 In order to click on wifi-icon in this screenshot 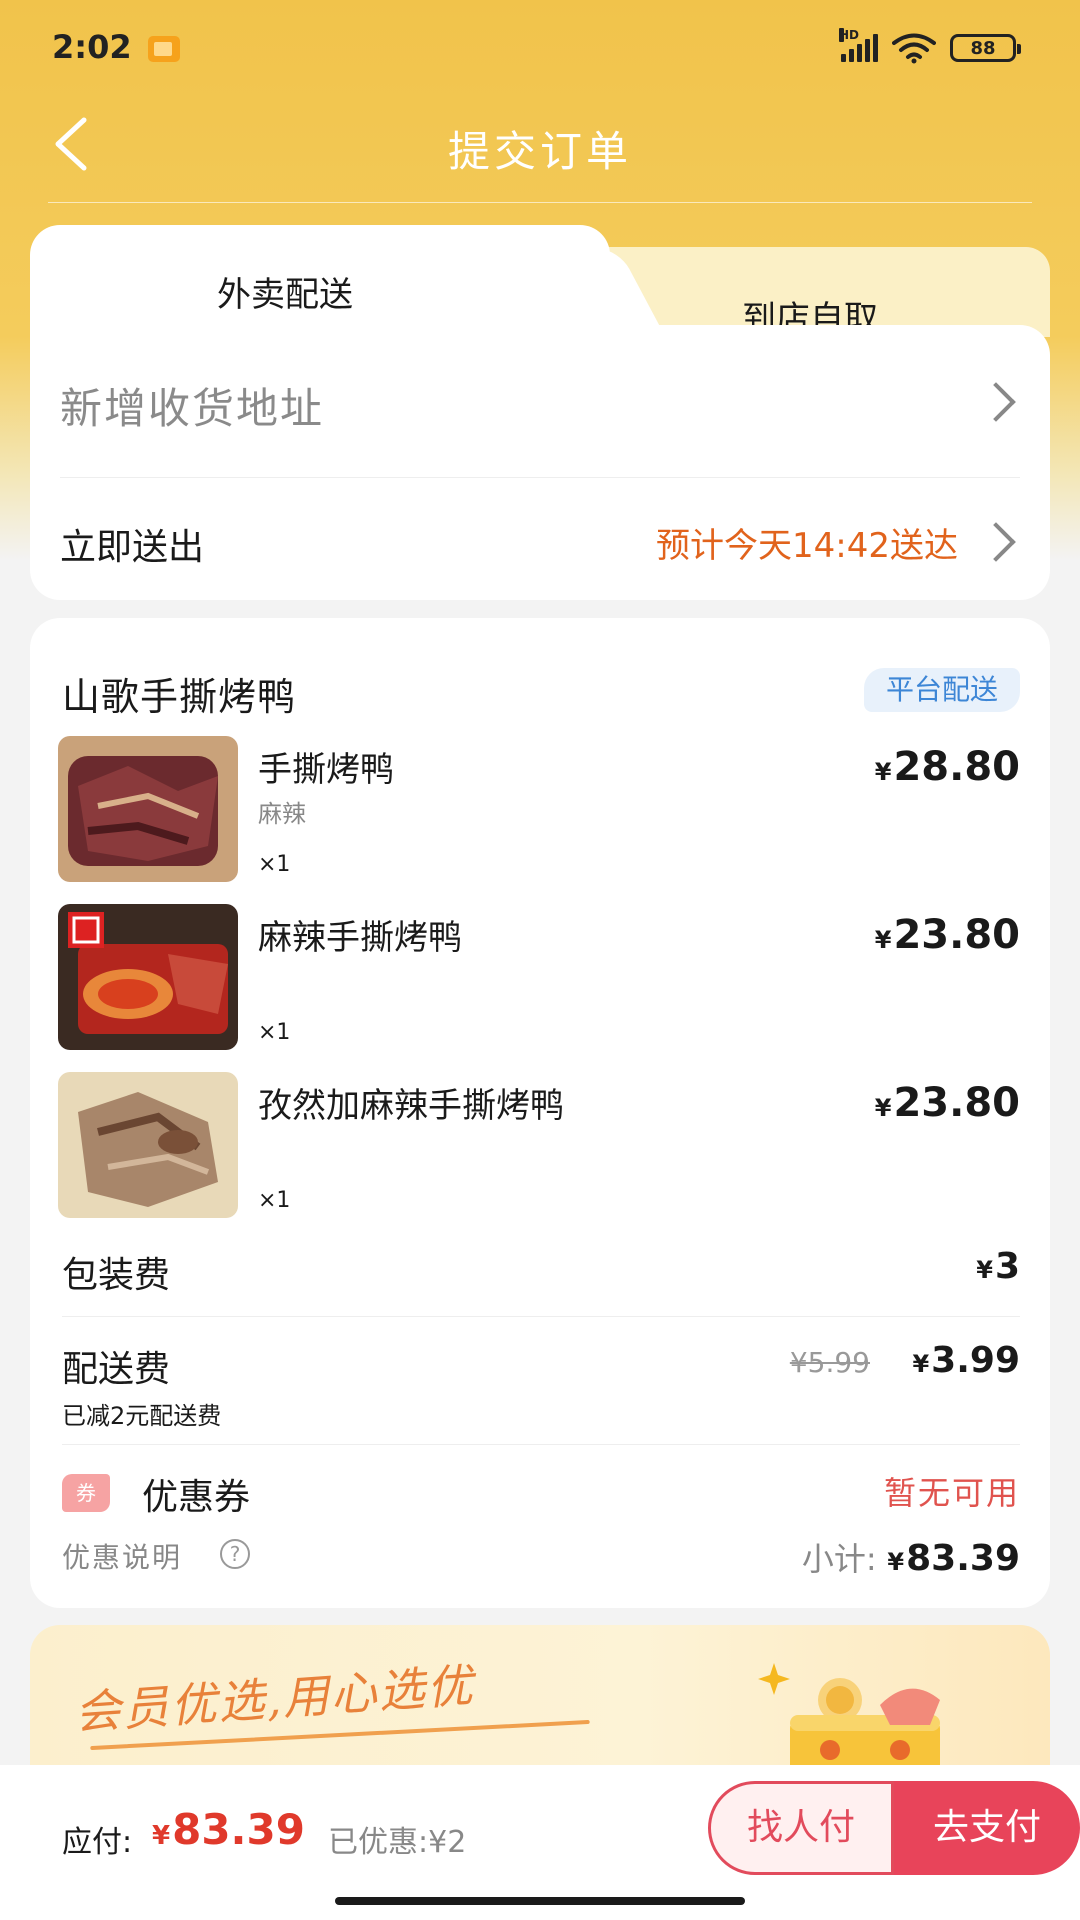, I will do `click(914, 48)`.